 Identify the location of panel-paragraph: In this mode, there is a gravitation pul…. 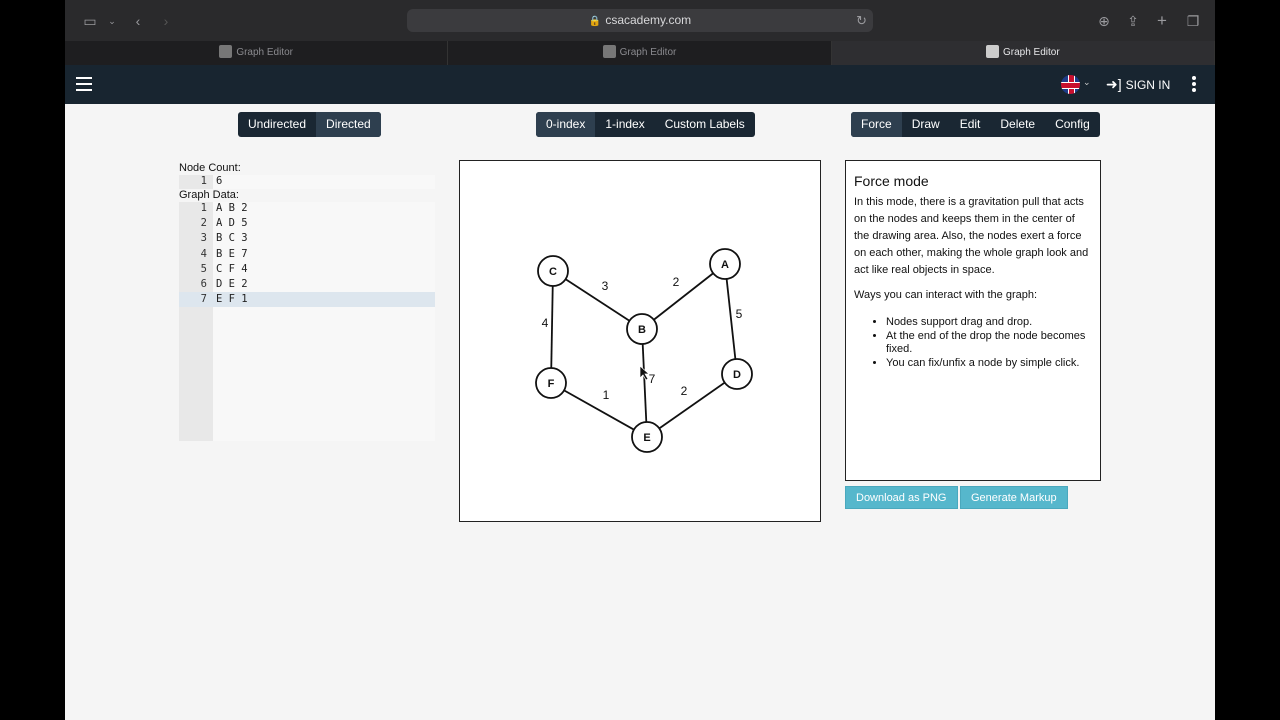
(971, 236).